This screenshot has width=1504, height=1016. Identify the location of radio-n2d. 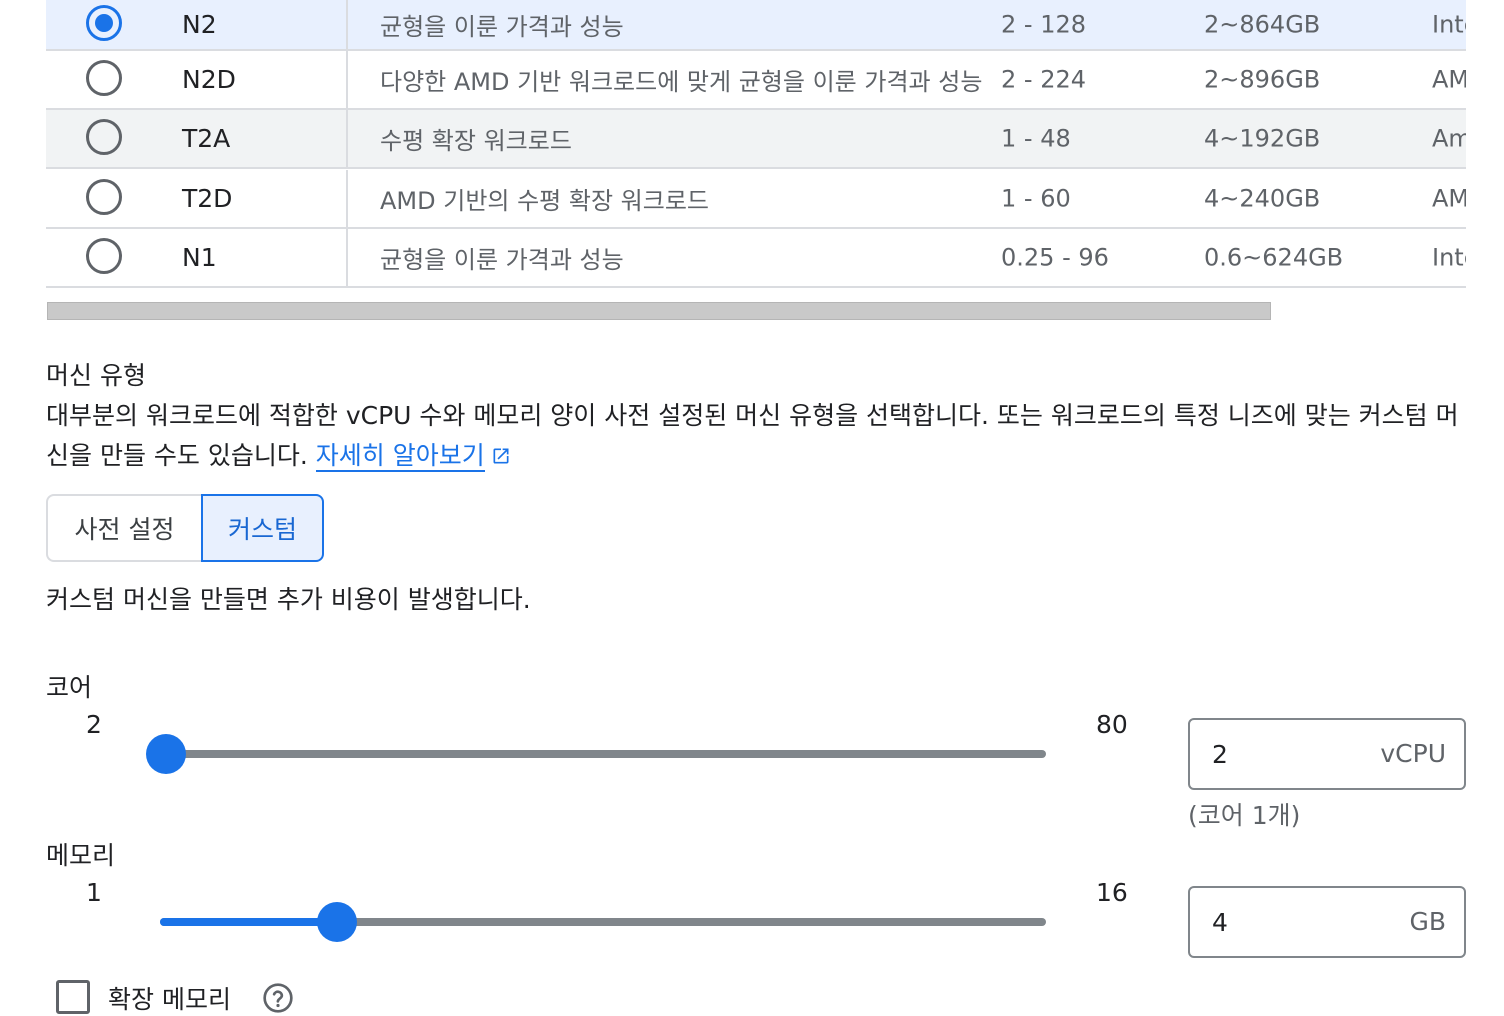
(104, 77).